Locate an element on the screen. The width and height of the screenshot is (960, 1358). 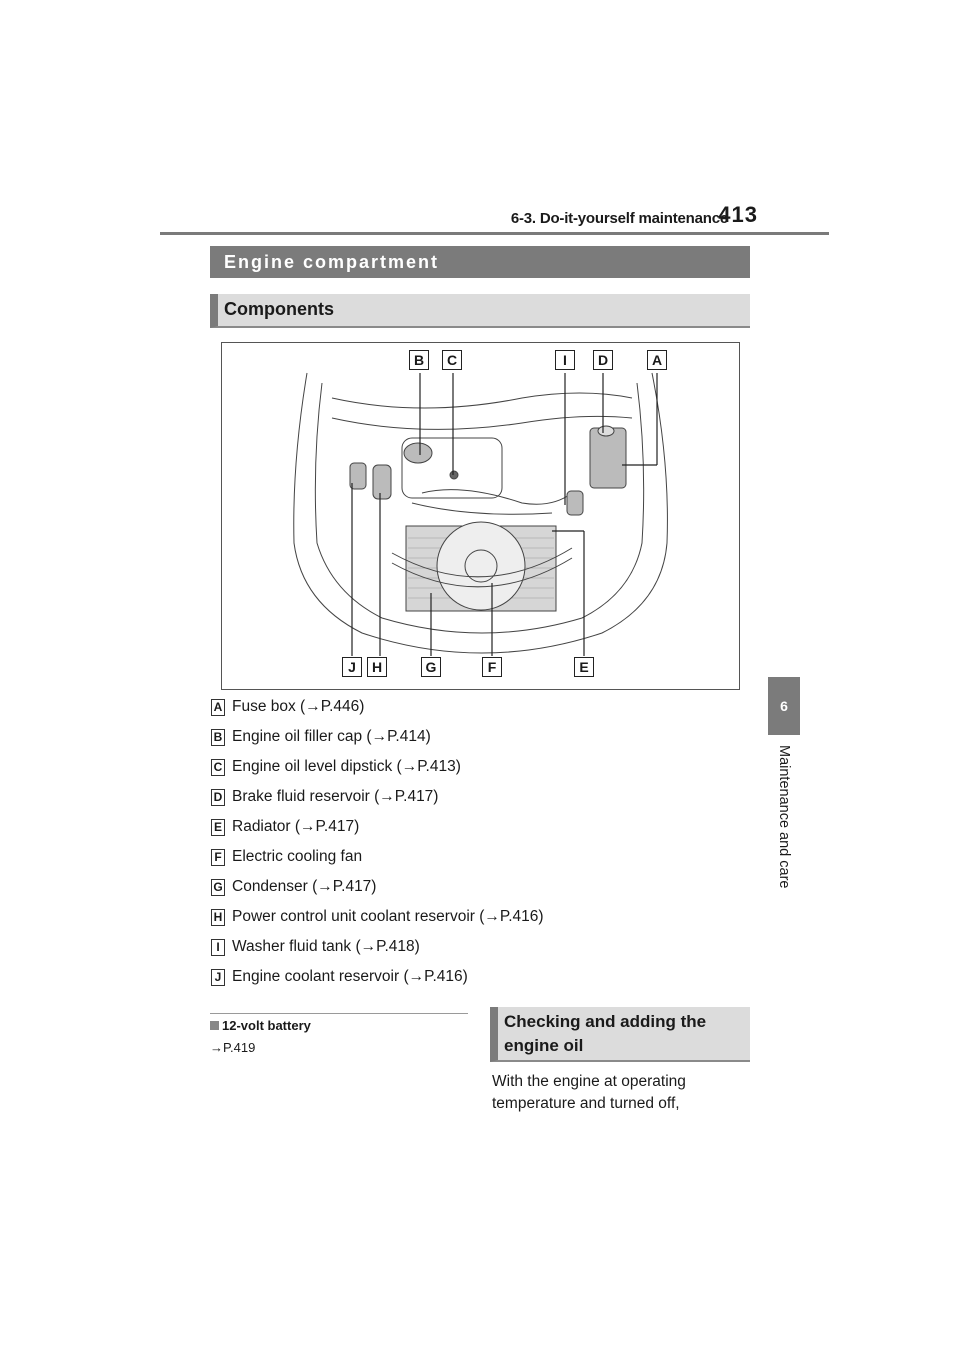
letter-badge: F is located at coordinates (218, 857).